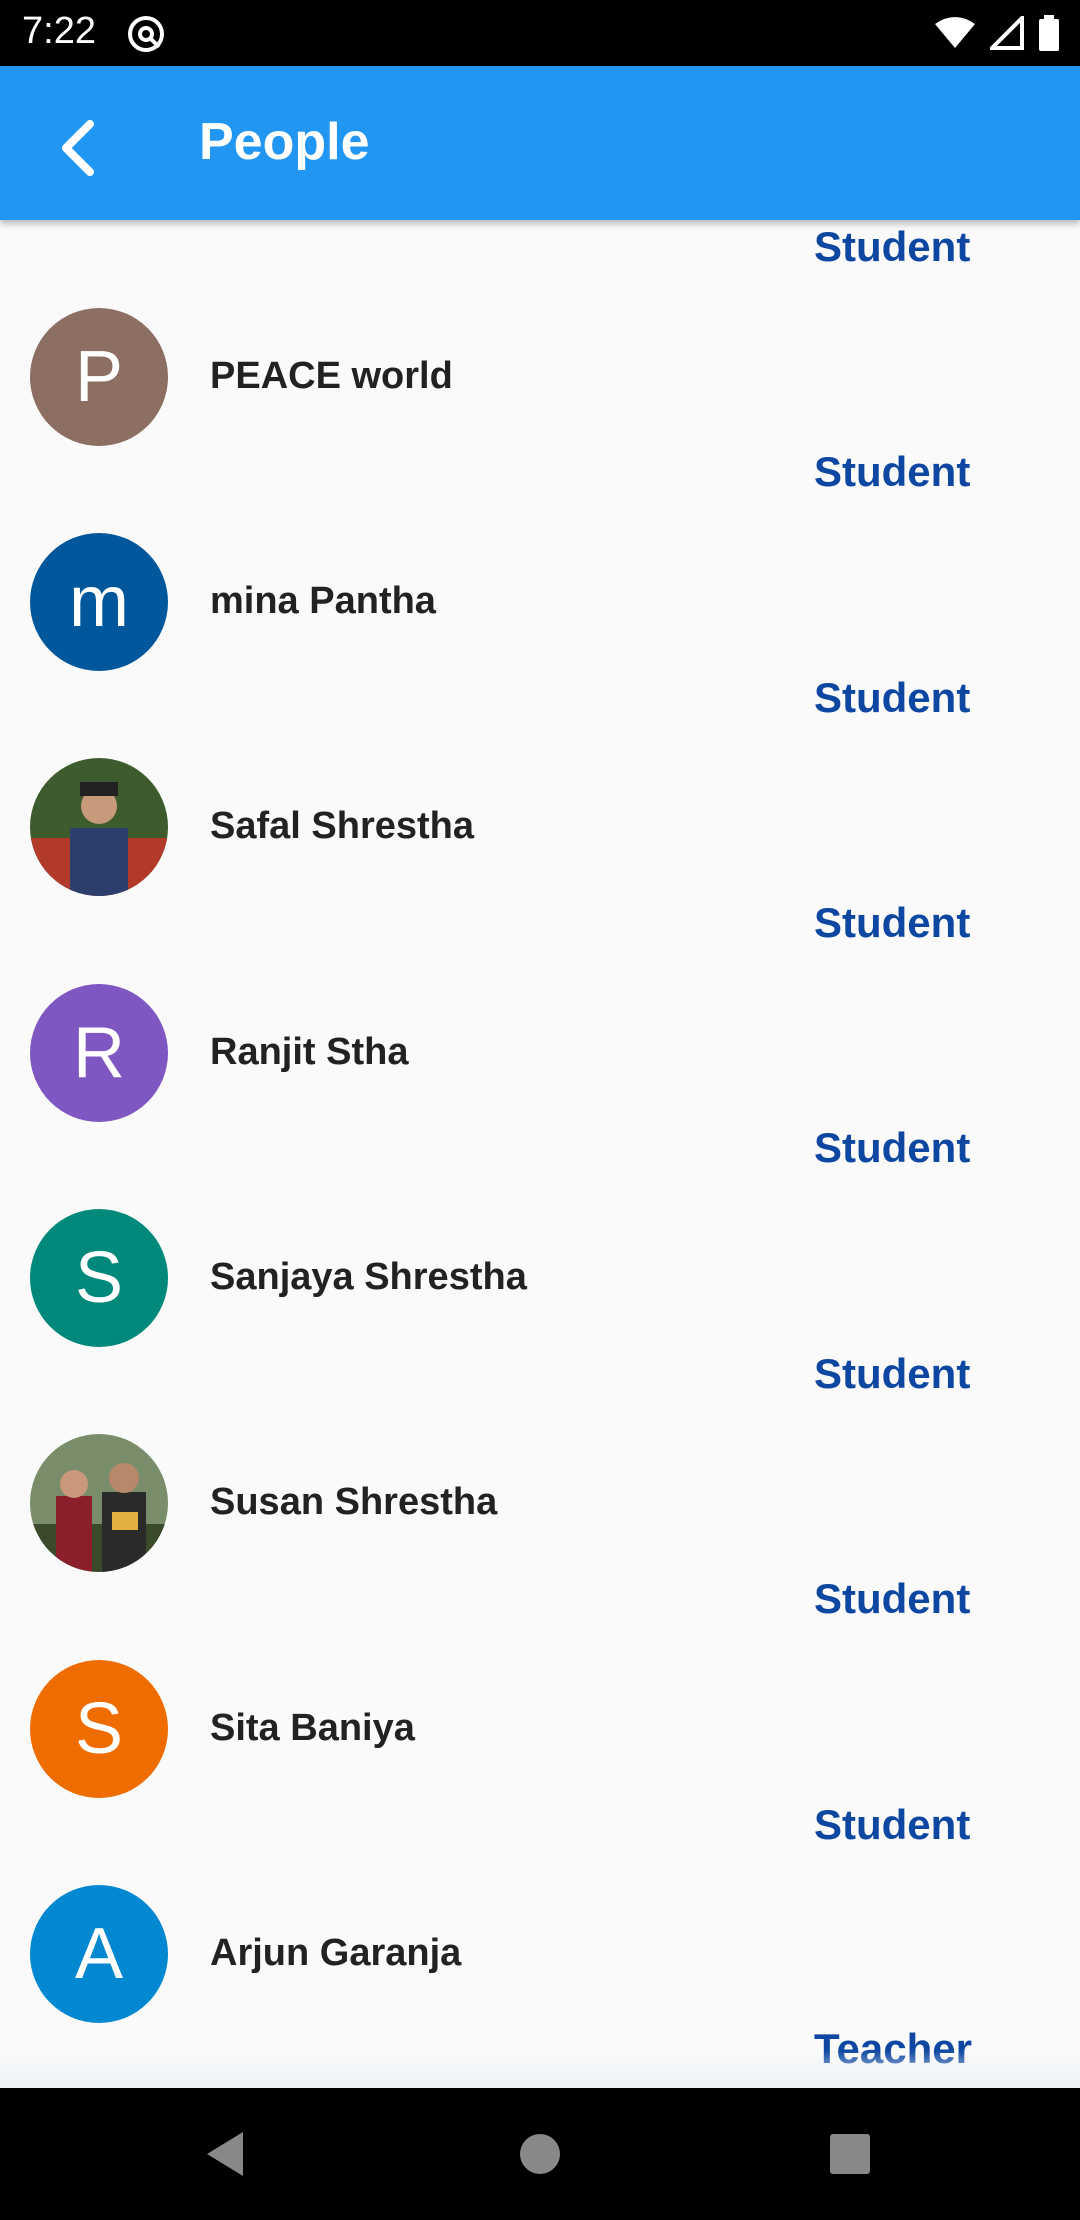  I want to click on back-button, so click(78, 148).